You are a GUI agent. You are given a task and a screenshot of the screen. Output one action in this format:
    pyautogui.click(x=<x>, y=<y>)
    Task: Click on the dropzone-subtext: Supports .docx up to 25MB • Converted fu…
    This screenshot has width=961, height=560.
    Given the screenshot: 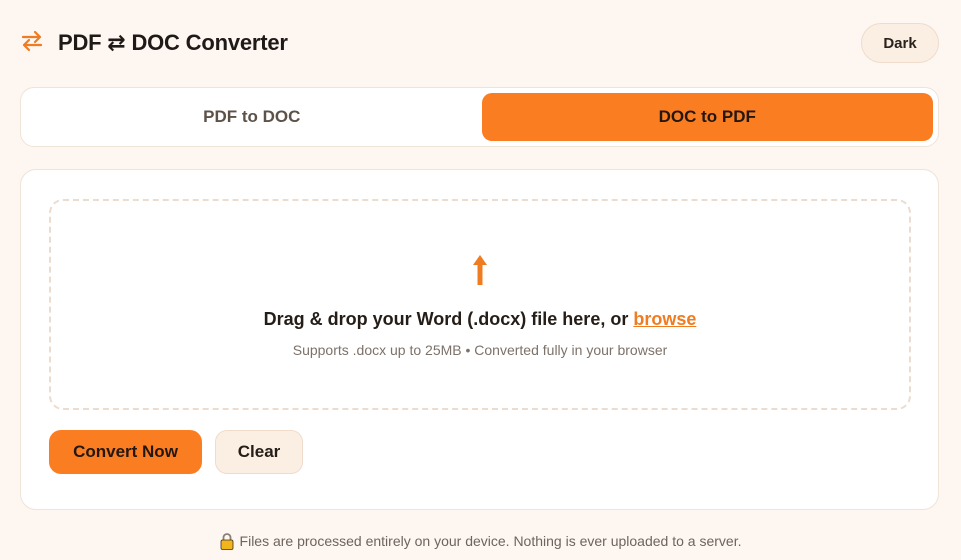 What is the action you would take?
    pyautogui.click(x=480, y=350)
    